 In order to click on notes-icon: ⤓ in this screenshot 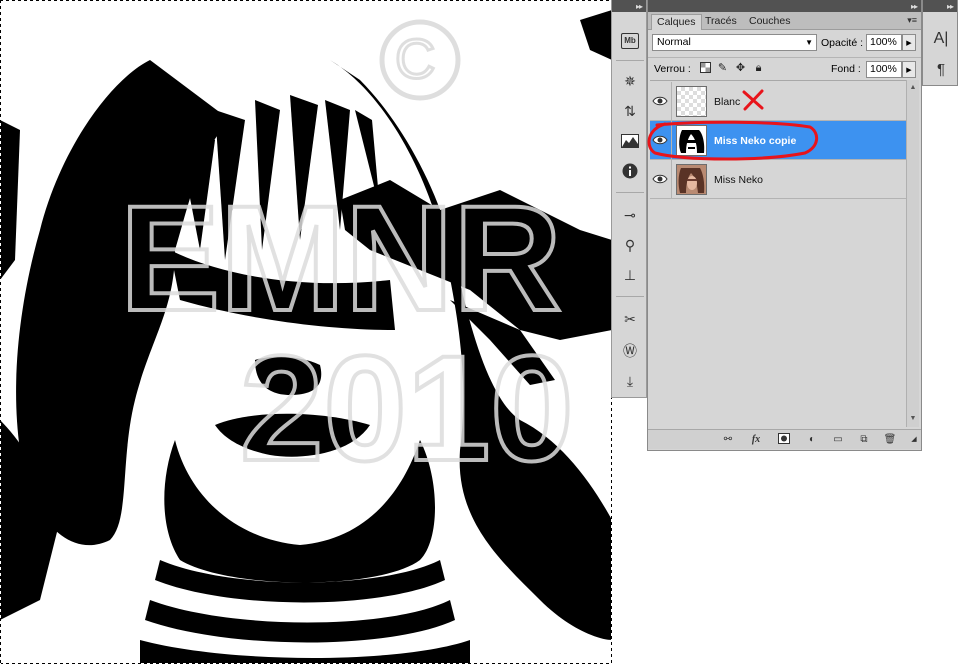, I will do `click(630, 381)`.